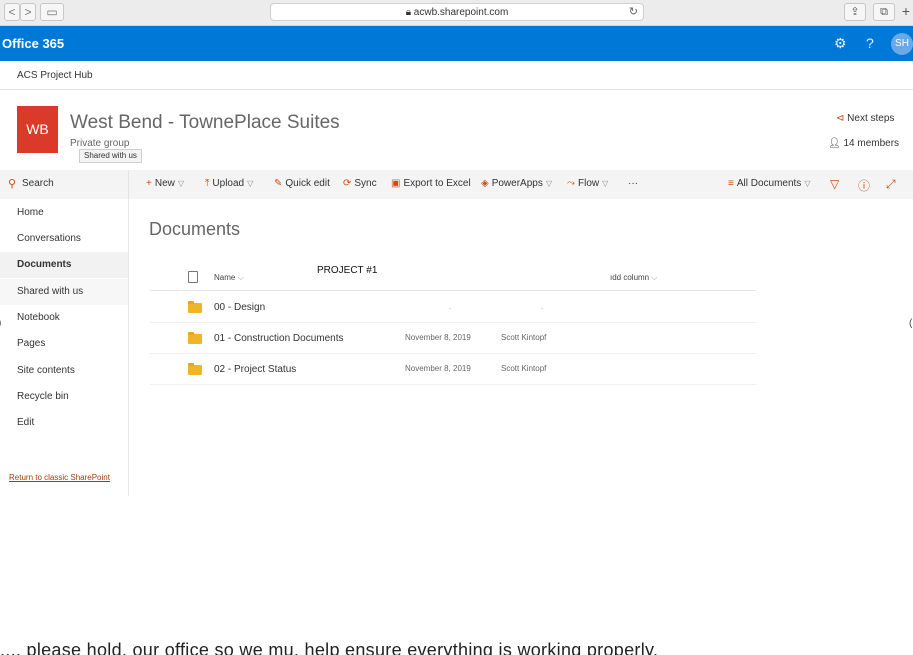 Image resolution: width=913 pixels, height=655 pixels. I want to click on nav-item-home: Home, so click(64, 213).